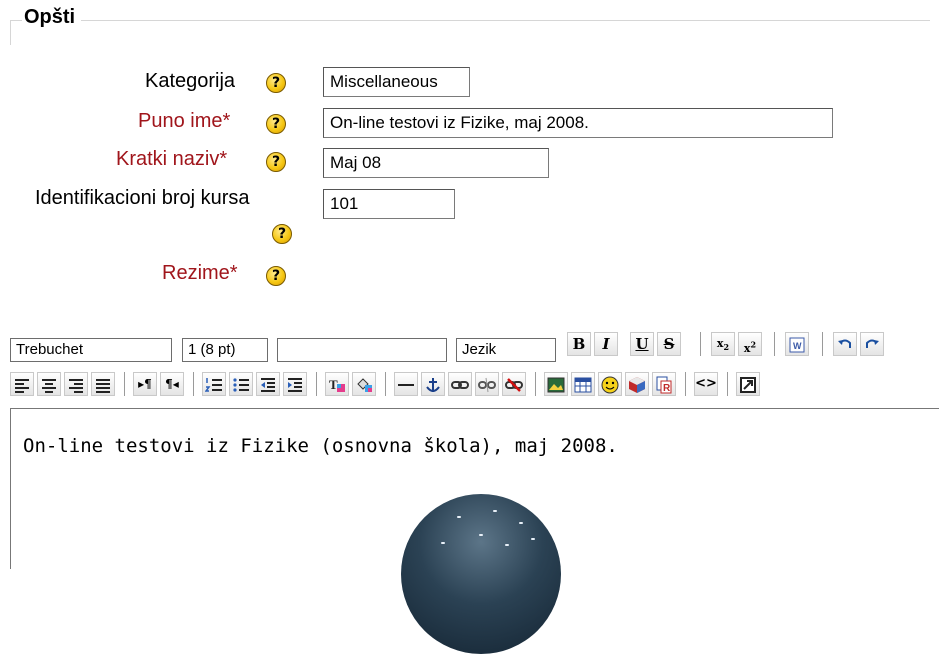 Image resolution: width=939 pixels, height=654 pixels. I want to click on fullname-help-icon: ?, so click(276, 124).